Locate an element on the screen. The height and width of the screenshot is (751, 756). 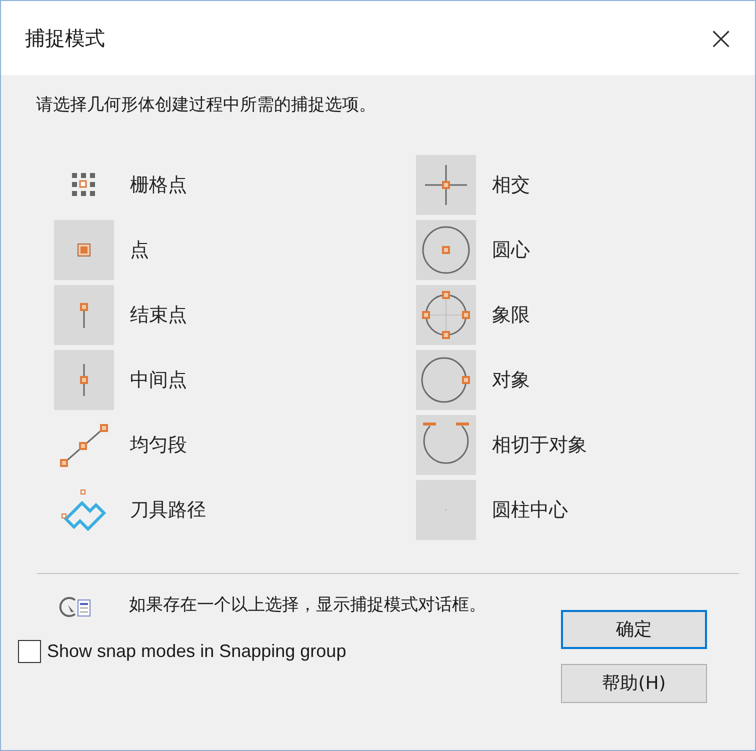
snap-label: 栅格点 is located at coordinates (158, 185).